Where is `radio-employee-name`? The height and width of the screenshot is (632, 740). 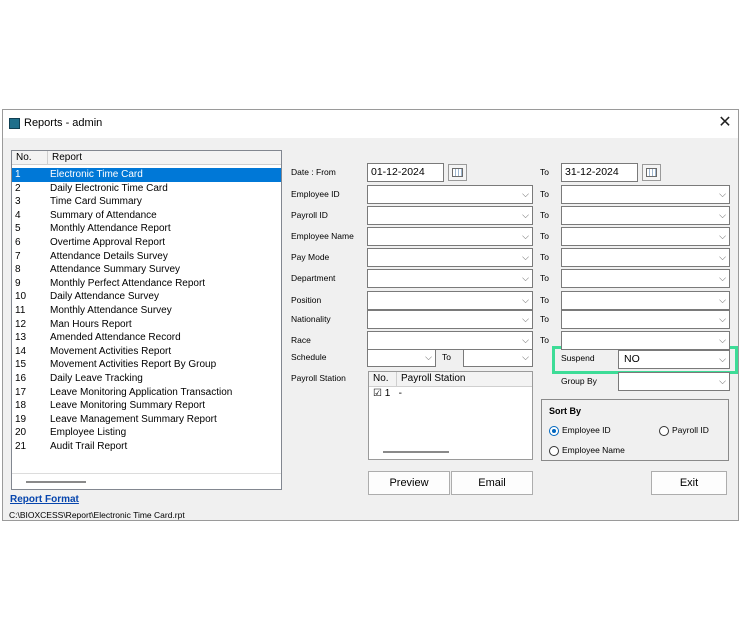 radio-employee-name is located at coordinates (554, 451).